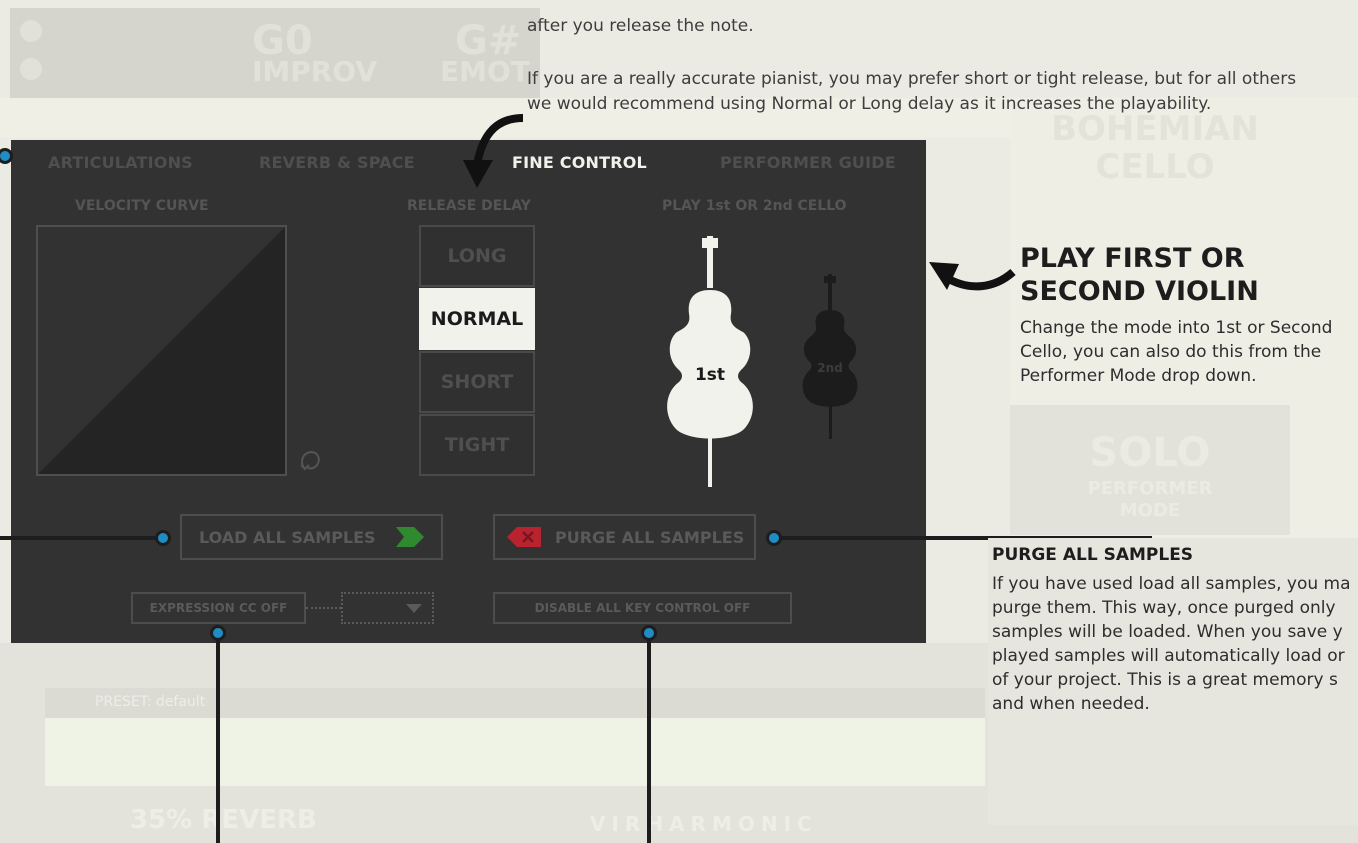 The height and width of the screenshot is (843, 1358). Describe the element at coordinates (808, 162) in the screenshot. I see `tab-performer-guide: PERFORMER GUIDE` at that location.